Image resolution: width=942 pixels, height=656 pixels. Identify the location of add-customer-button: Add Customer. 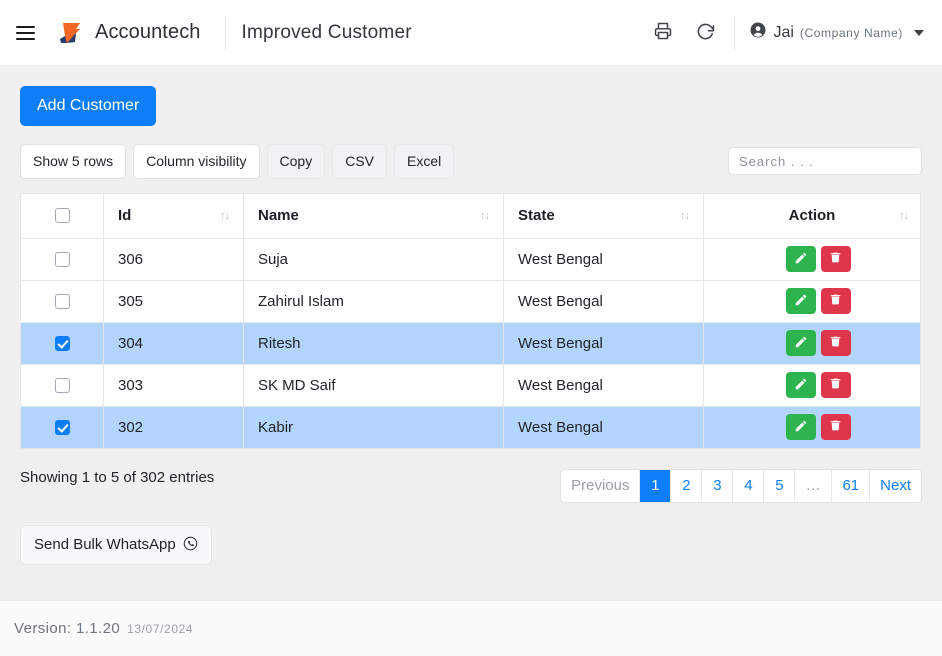
(88, 106).